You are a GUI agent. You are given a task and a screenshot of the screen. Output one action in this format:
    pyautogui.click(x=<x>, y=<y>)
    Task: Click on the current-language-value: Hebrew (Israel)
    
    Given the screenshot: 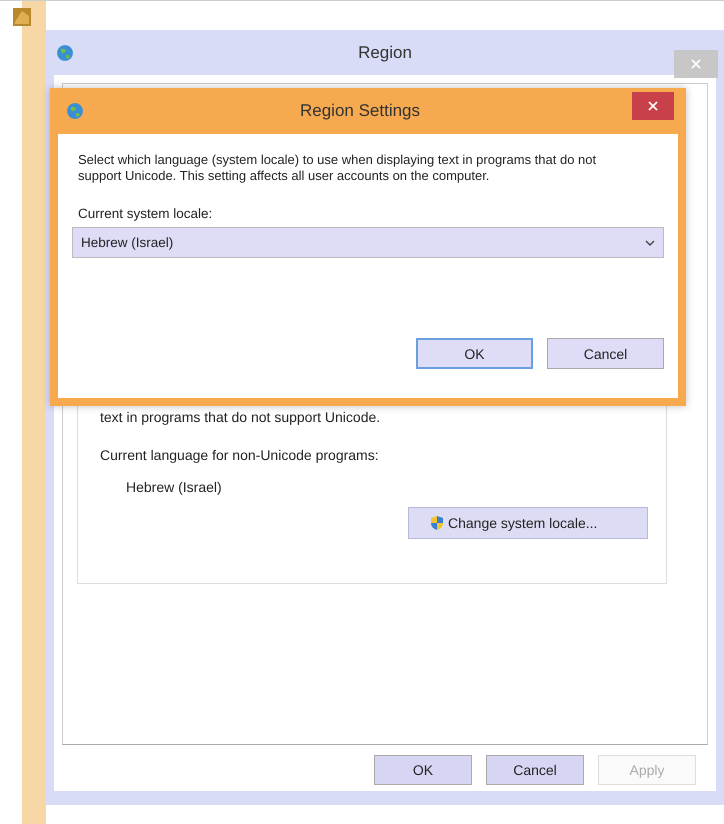 What is the action you would take?
    pyautogui.click(x=174, y=487)
    